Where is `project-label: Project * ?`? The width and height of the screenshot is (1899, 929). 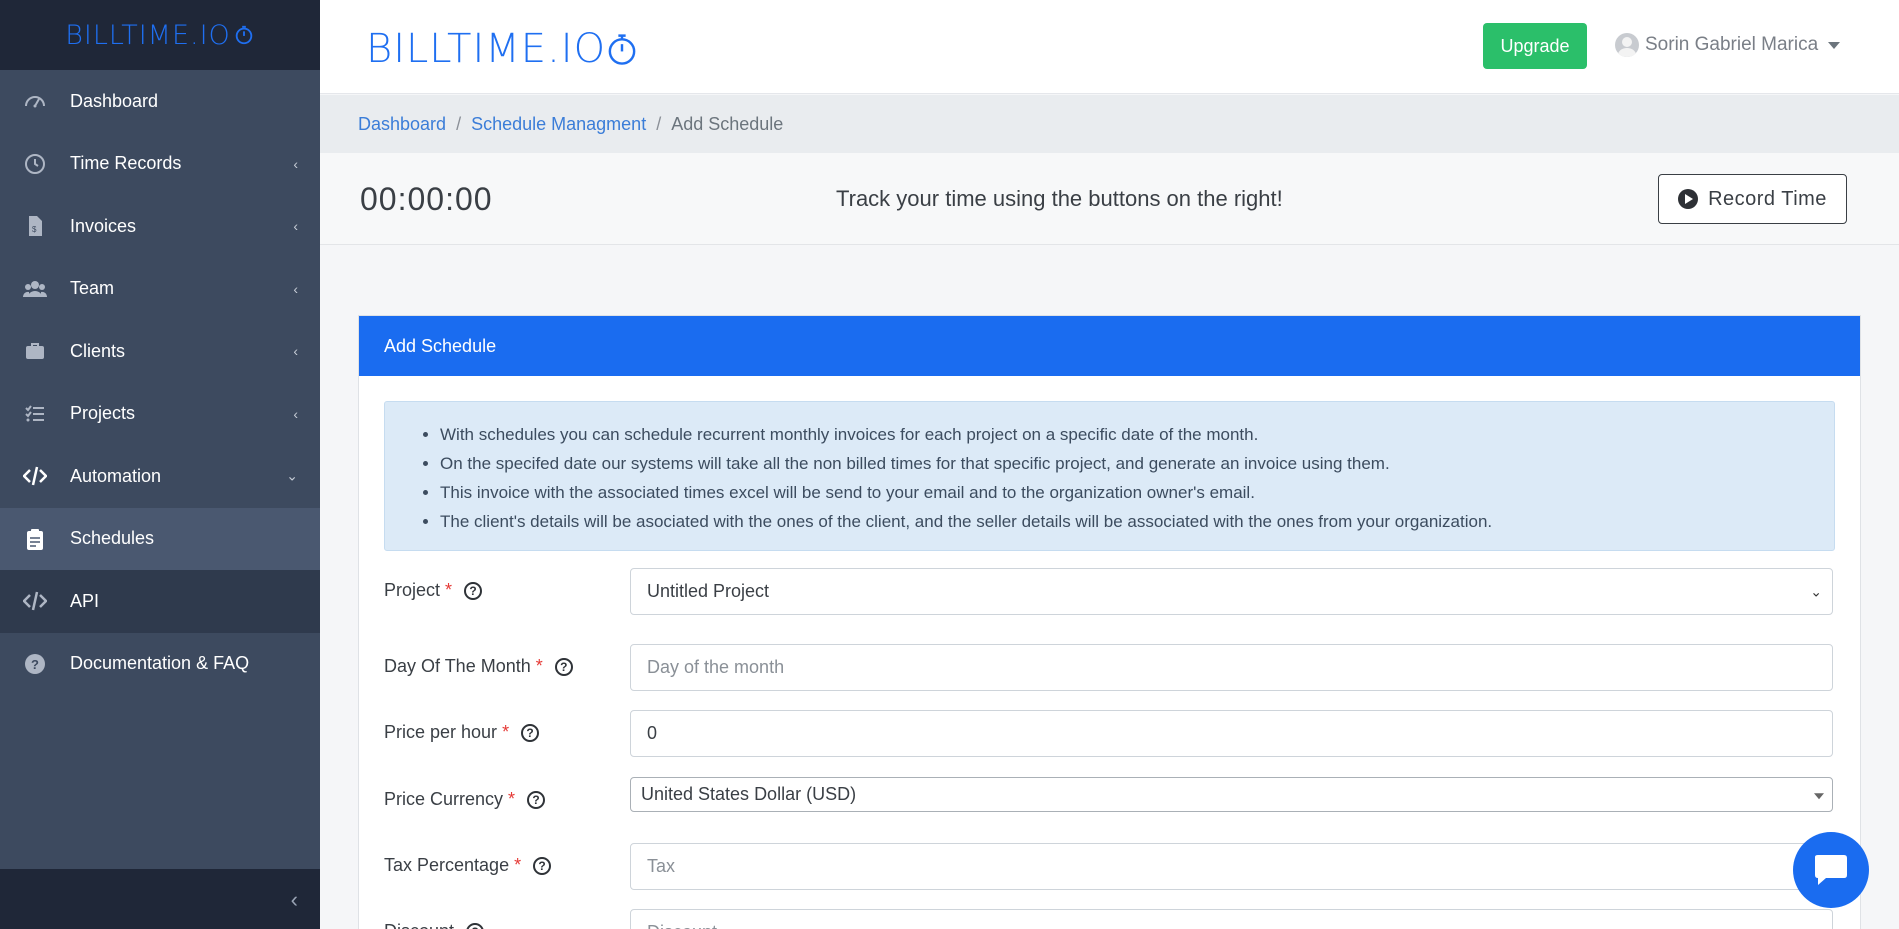 project-label: Project * ? is located at coordinates (433, 590).